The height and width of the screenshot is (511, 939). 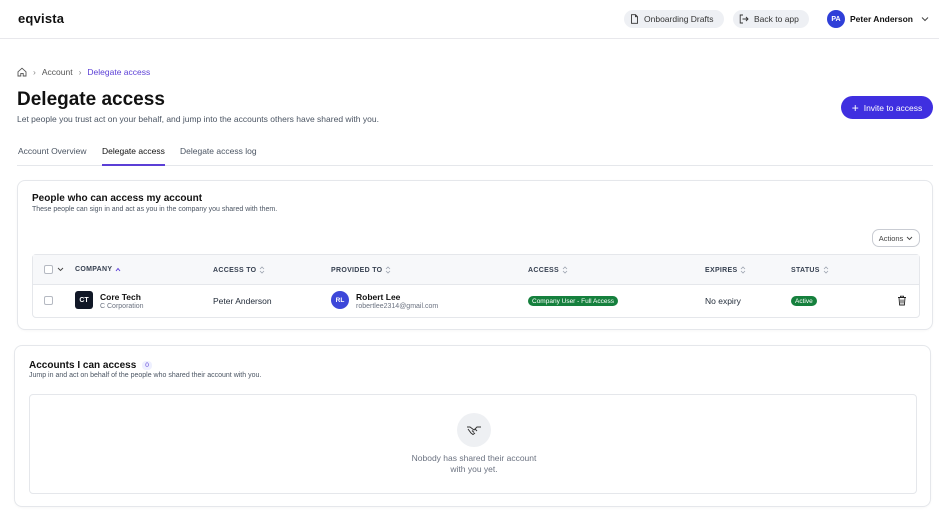 I want to click on empty-state-line-2: with you yet., so click(x=474, y=469).